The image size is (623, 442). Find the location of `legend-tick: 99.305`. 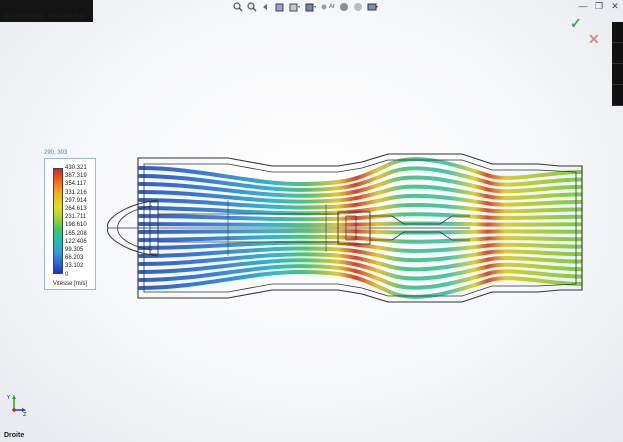

legend-tick: 99.305 is located at coordinates (74, 250).